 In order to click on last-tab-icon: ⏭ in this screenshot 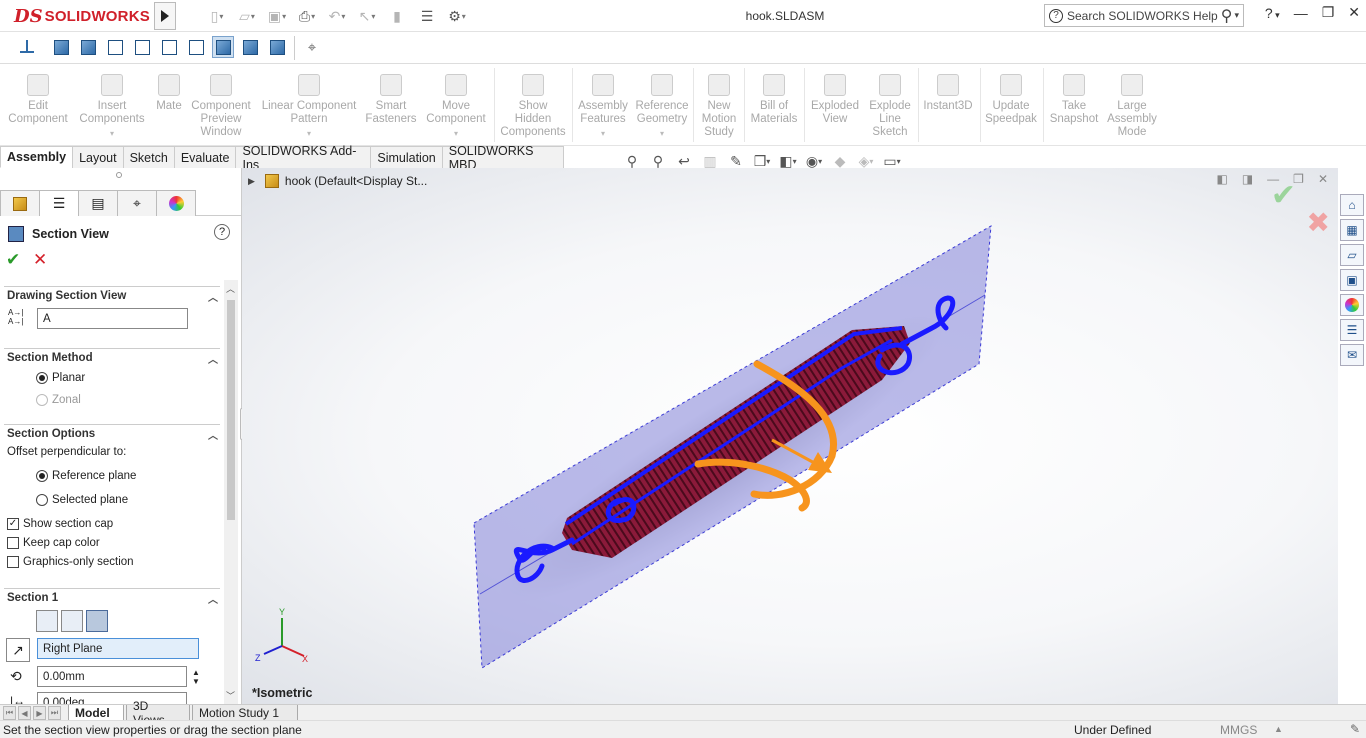, I will do `click(54, 713)`.